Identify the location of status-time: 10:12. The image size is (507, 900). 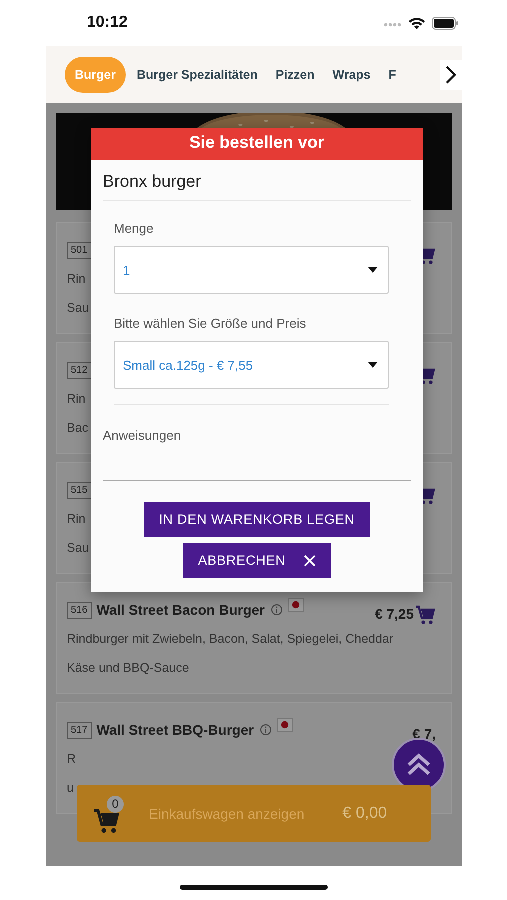
(107, 23).